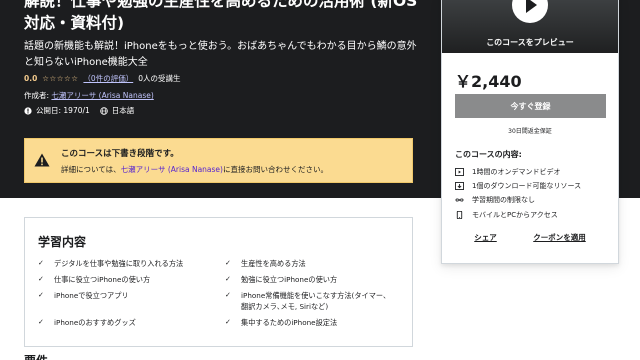  I want to click on warning-icon, so click(42, 160).